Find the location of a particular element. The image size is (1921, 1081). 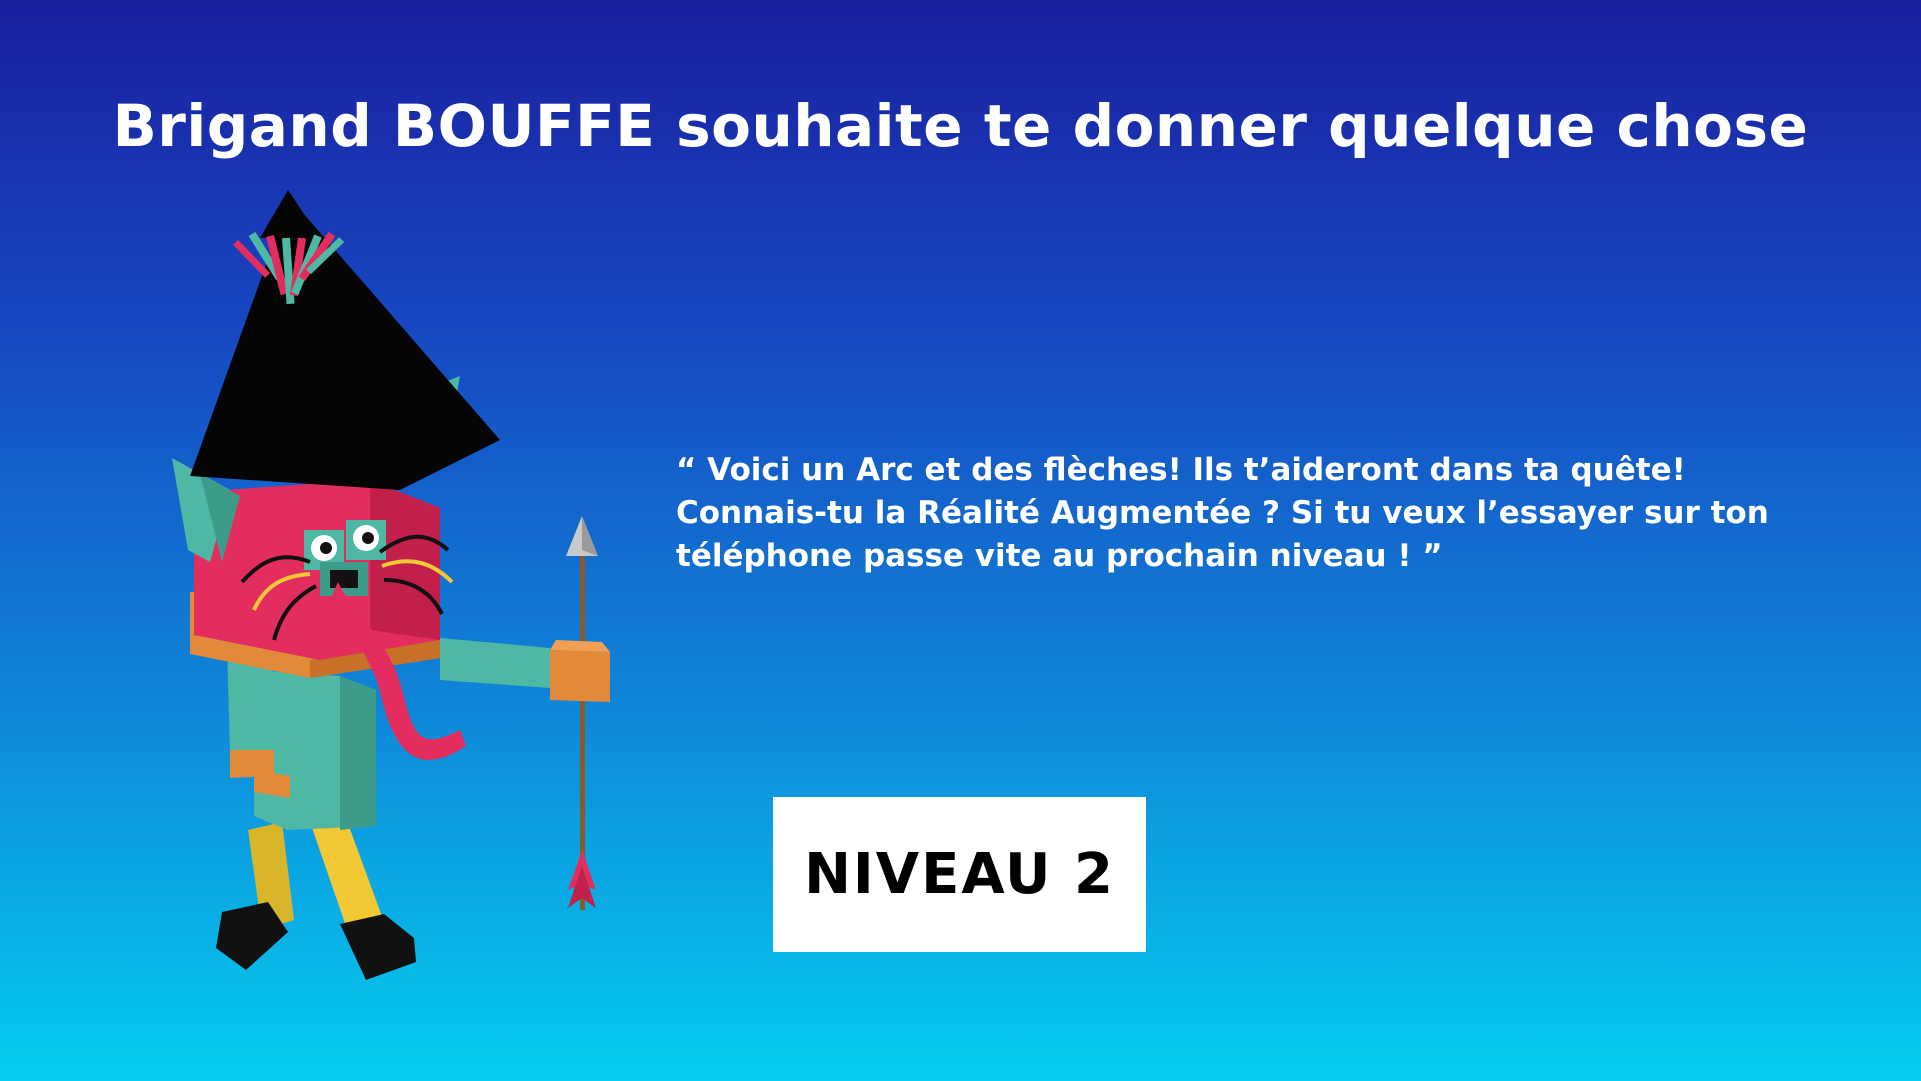

level-2-button: NIVEAU 2 is located at coordinates (959, 874).